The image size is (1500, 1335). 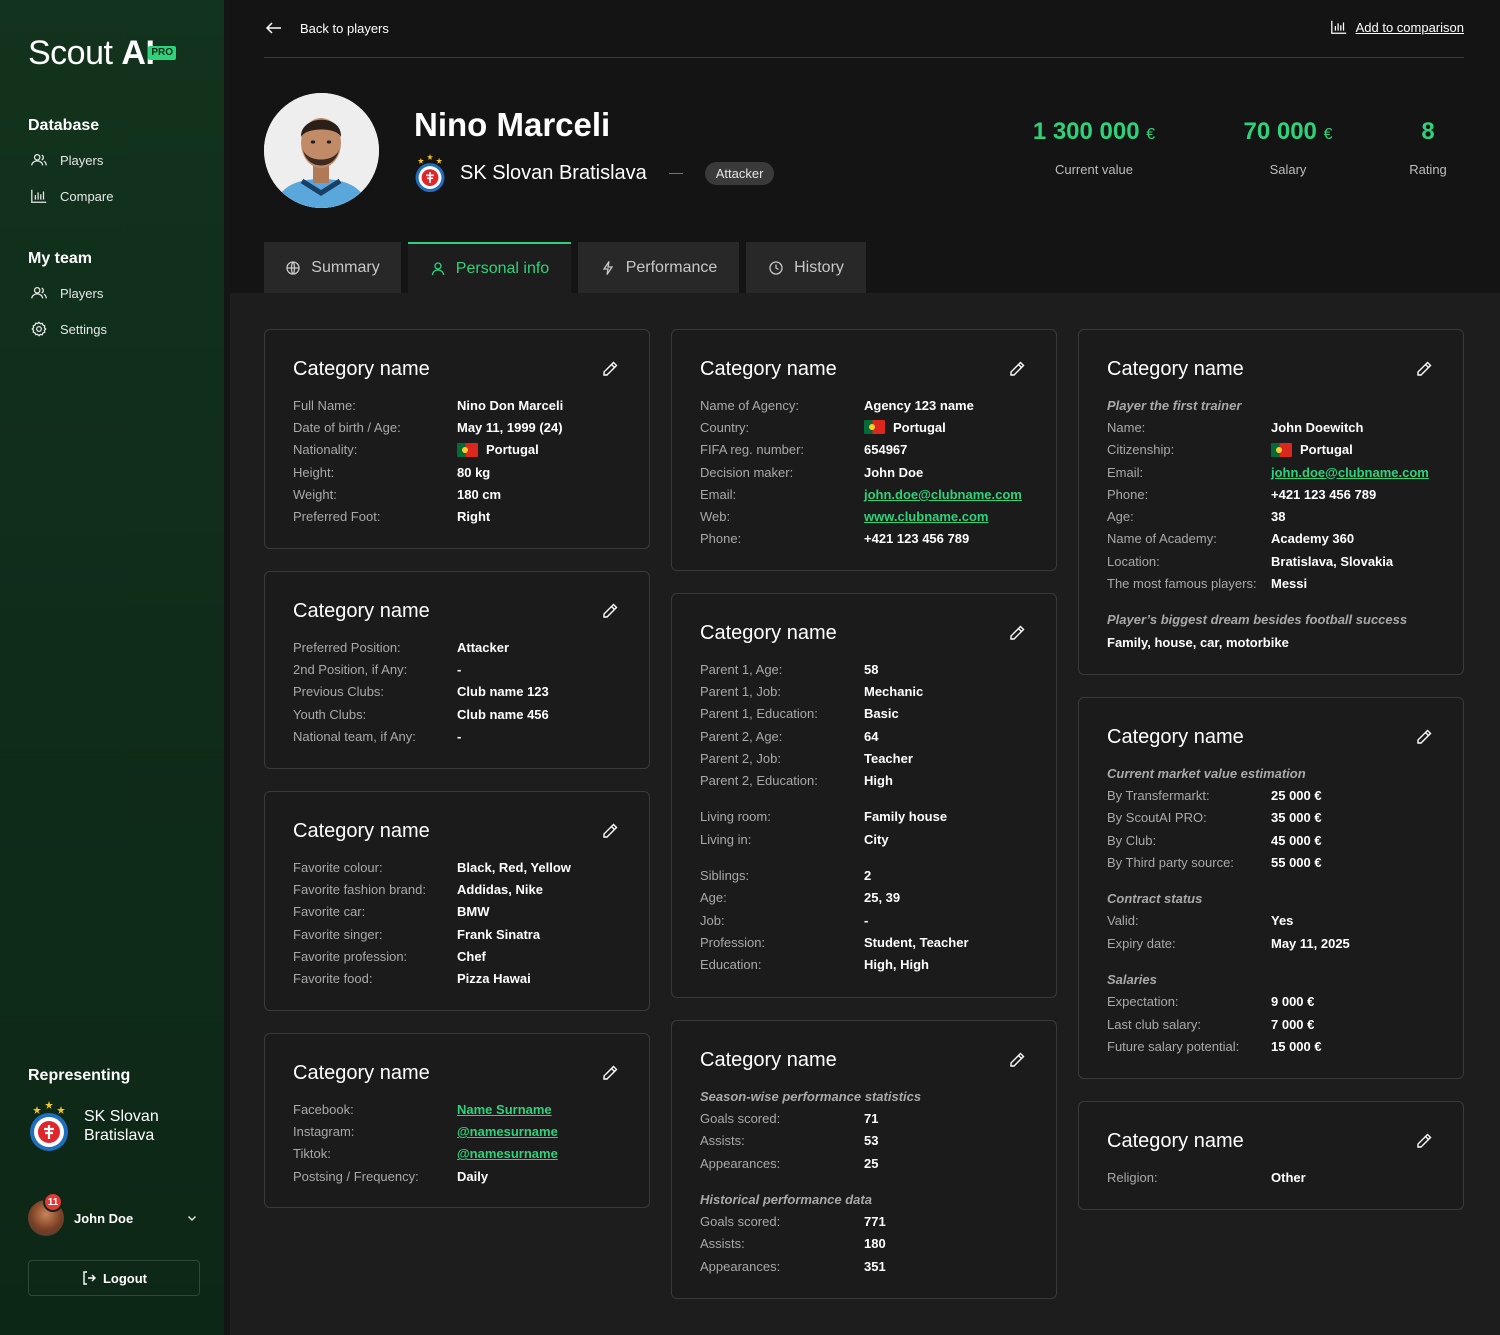 I want to click on separator-dash, so click(x=675, y=173).